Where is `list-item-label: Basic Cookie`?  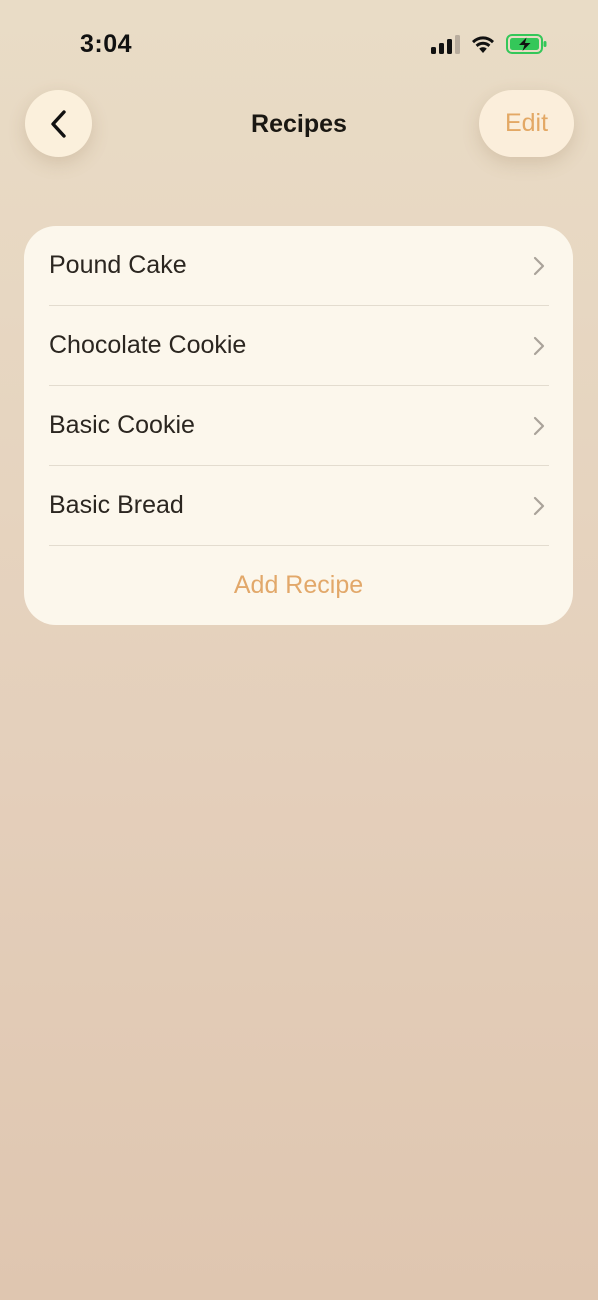 list-item-label: Basic Cookie is located at coordinates (122, 425).